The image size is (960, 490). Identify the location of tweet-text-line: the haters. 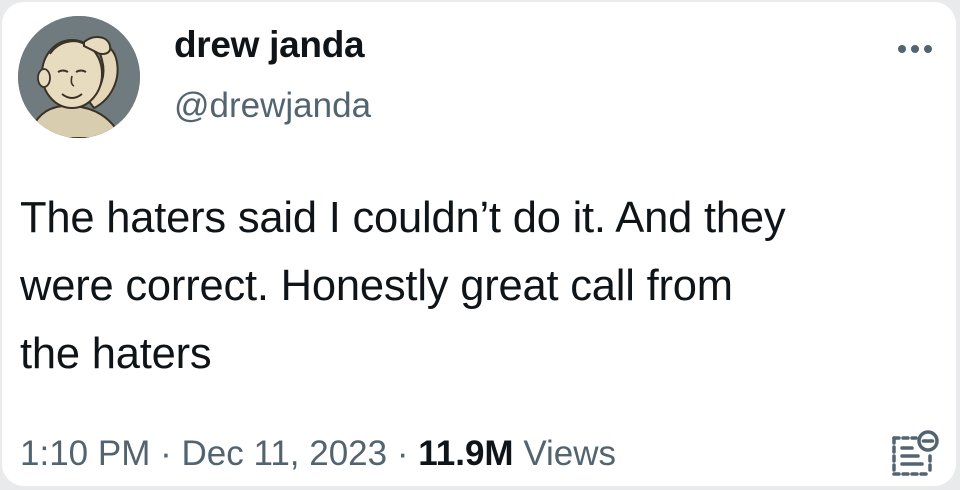
(116, 354).